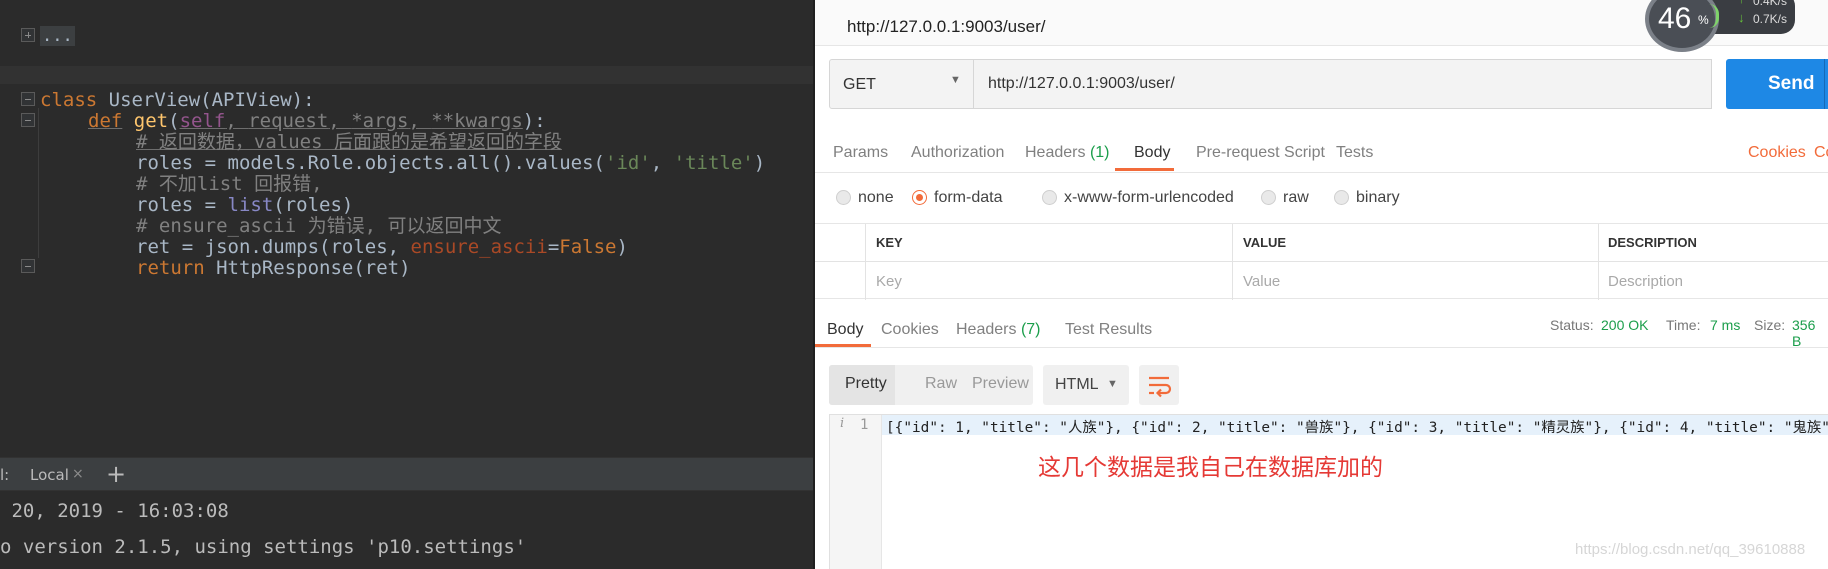 This screenshot has width=1828, height=569. Describe the element at coordinates (1268, 197) in the screenshot. I see `radio-raw` at that location.